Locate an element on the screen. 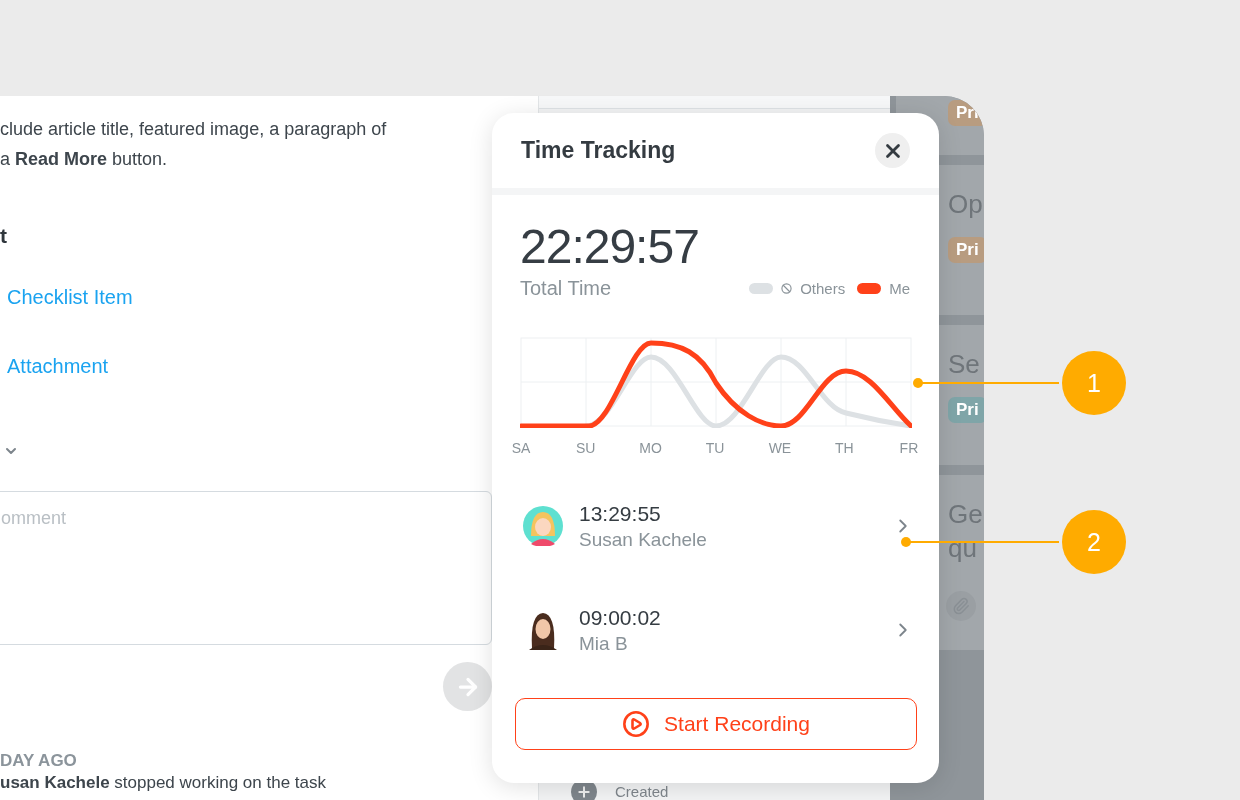 The width and height of the screenshot is (1240, 800). hidden-icon is located at coordinates (787, 288).